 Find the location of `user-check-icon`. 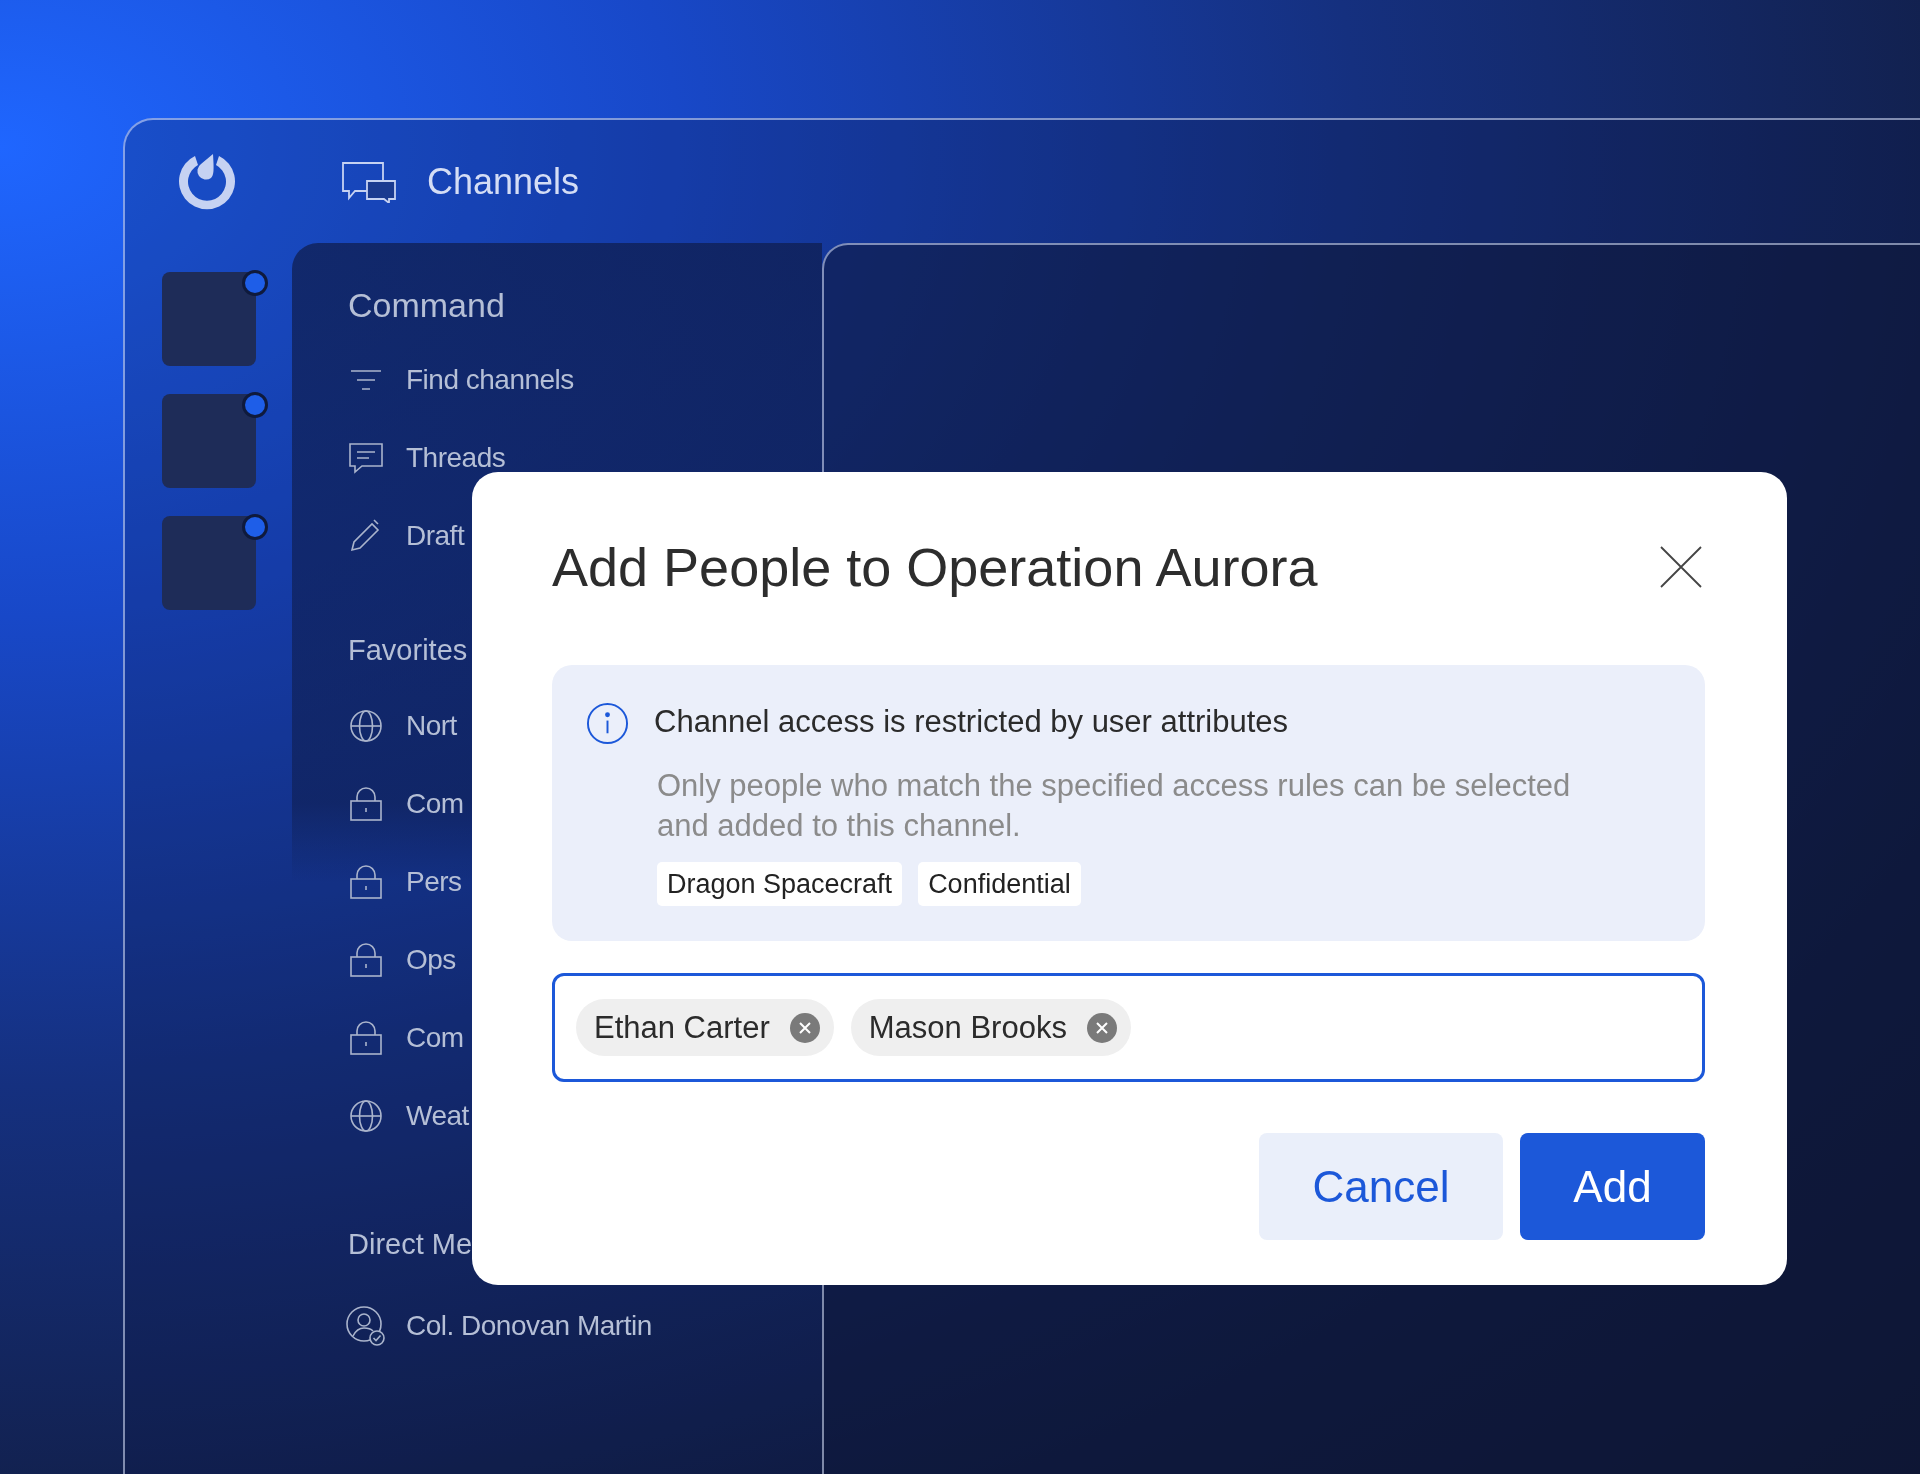

user-check-icon is located at coordinates (366, 1326).